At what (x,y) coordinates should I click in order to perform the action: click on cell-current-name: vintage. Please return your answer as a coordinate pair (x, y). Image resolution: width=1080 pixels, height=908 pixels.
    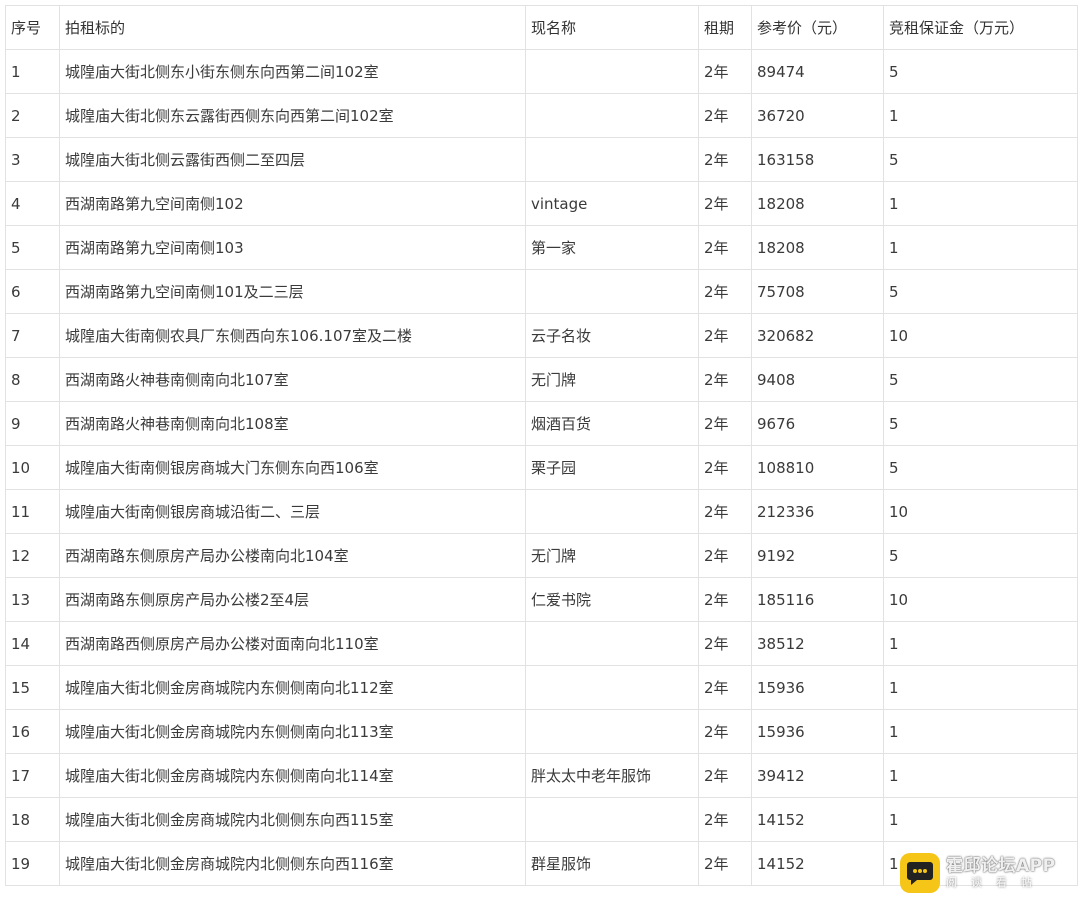
    Looking at the image, I should click on (612, 203).